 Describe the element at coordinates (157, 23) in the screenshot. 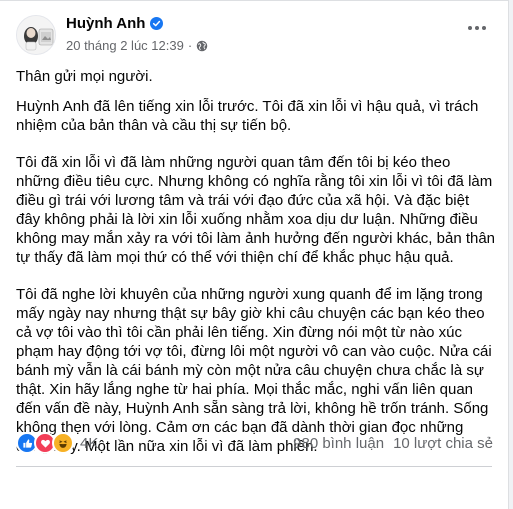

I see `verified-badge-icon` at that location.